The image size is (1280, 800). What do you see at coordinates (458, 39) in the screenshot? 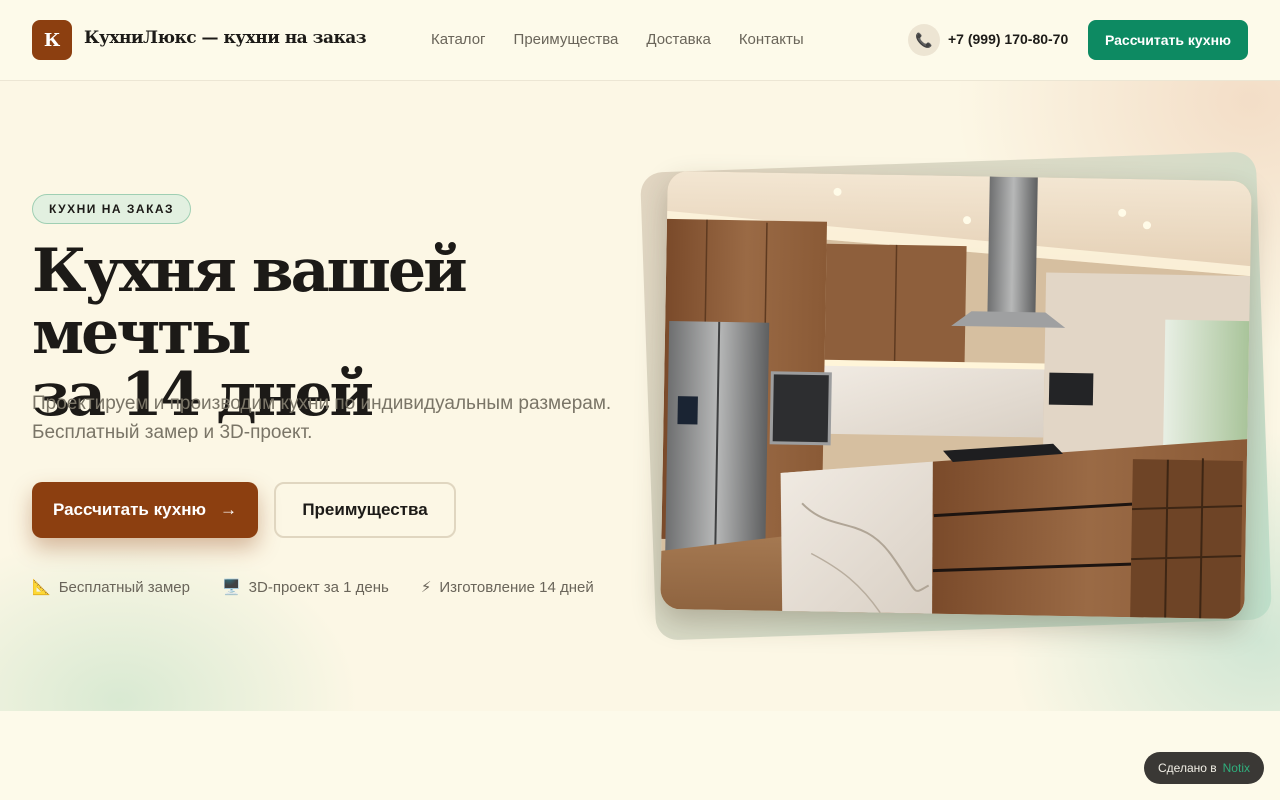
I see `nav-link-catalog: Каталог` at bounding box center [458, 39].